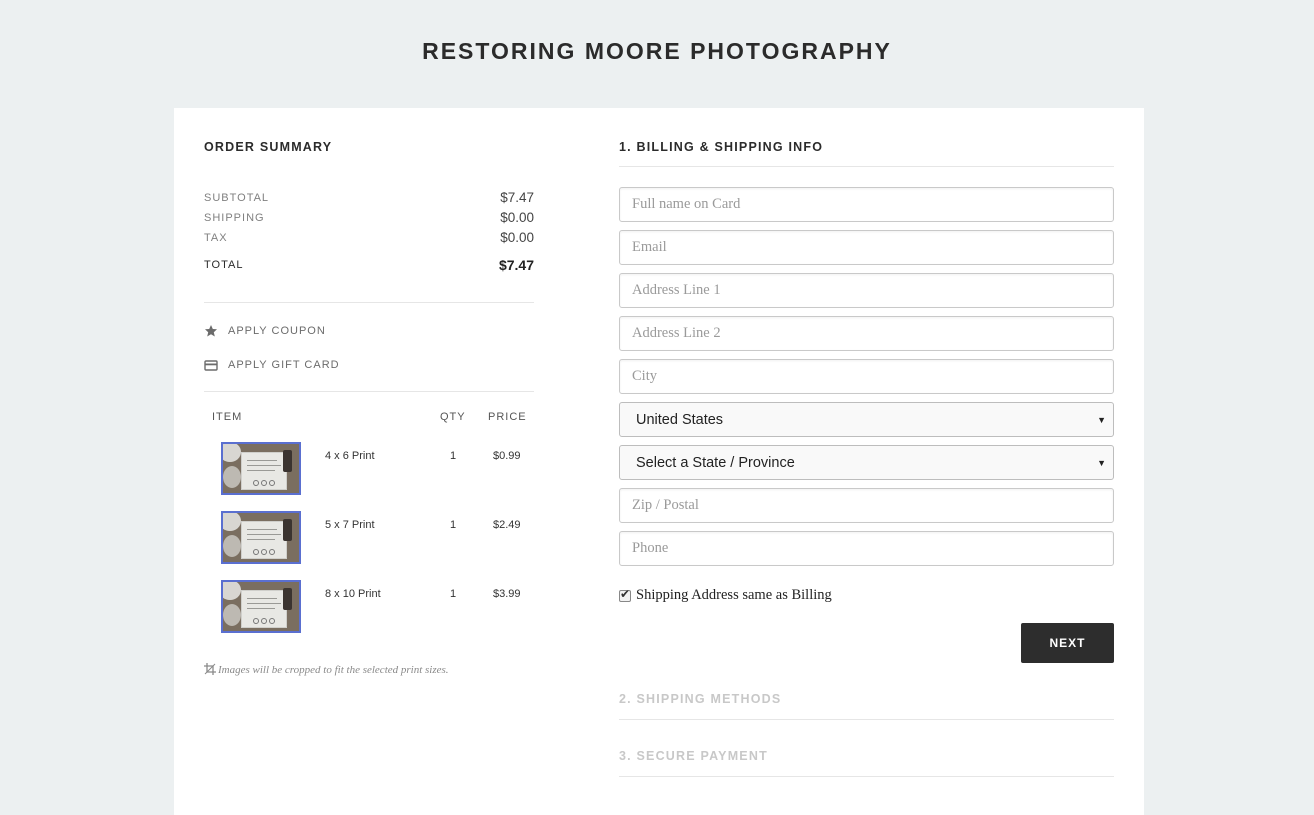  What do you see at coordinates (210, 669) in the screenshot?
I see `crop-icon` at bounding box center [210, 669].